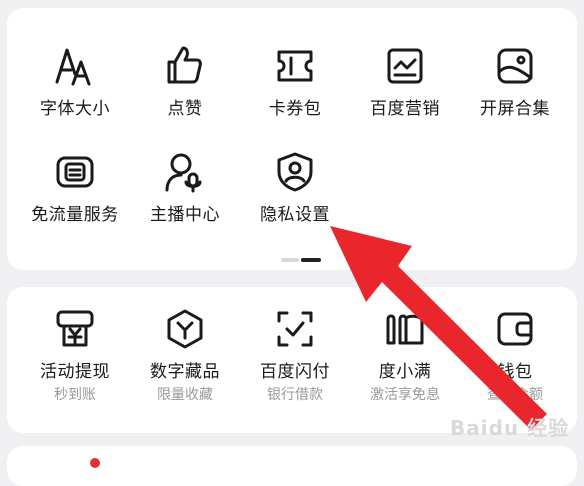 Image resolution: width=584 pixels, height=486 pixels. I want to click on digital-collection-icon, so click(185, 329).